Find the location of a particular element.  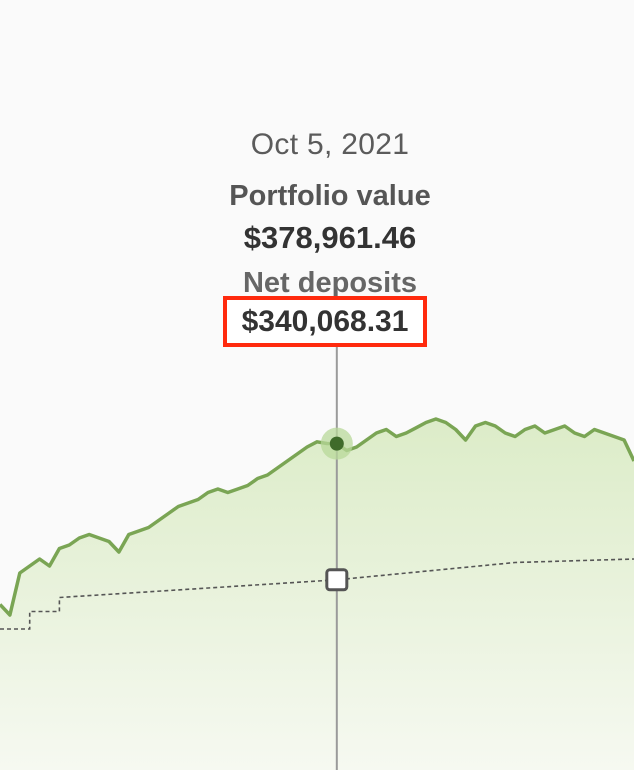

portfolio-marker-dot is located at coordinates (336, 443).